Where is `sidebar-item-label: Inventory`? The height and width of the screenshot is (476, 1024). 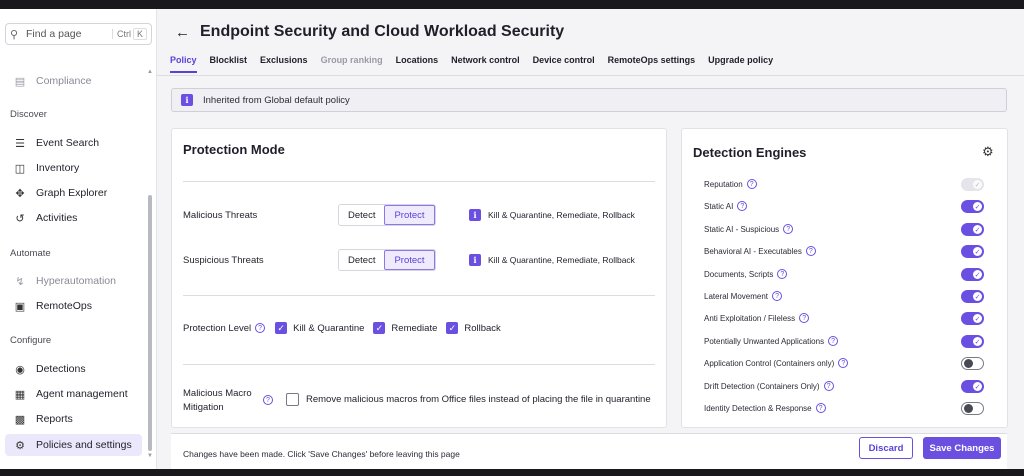 sidebar-item-label: Inventory is located at coordinates (58, 168).